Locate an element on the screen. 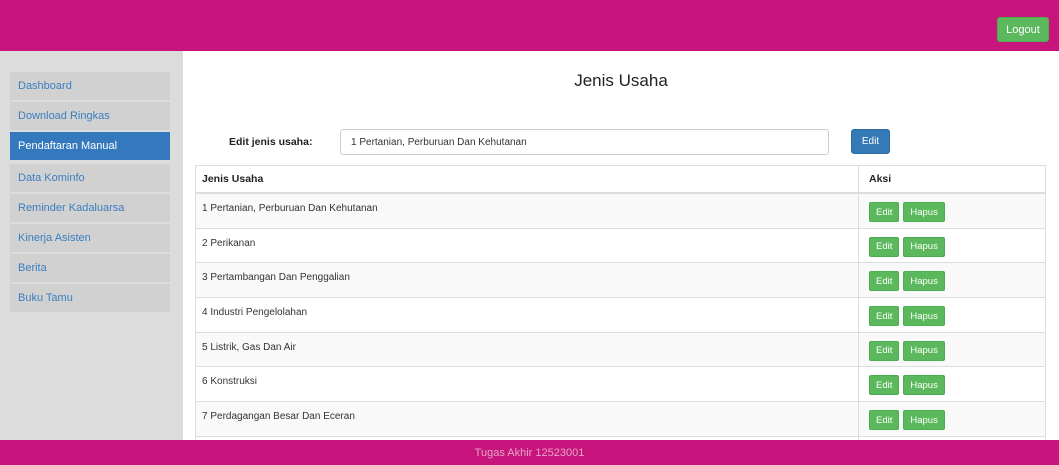  table-row: 3 Pertambangan Dan Penggalian Edit Hapus is located at coordinates (620, 281).